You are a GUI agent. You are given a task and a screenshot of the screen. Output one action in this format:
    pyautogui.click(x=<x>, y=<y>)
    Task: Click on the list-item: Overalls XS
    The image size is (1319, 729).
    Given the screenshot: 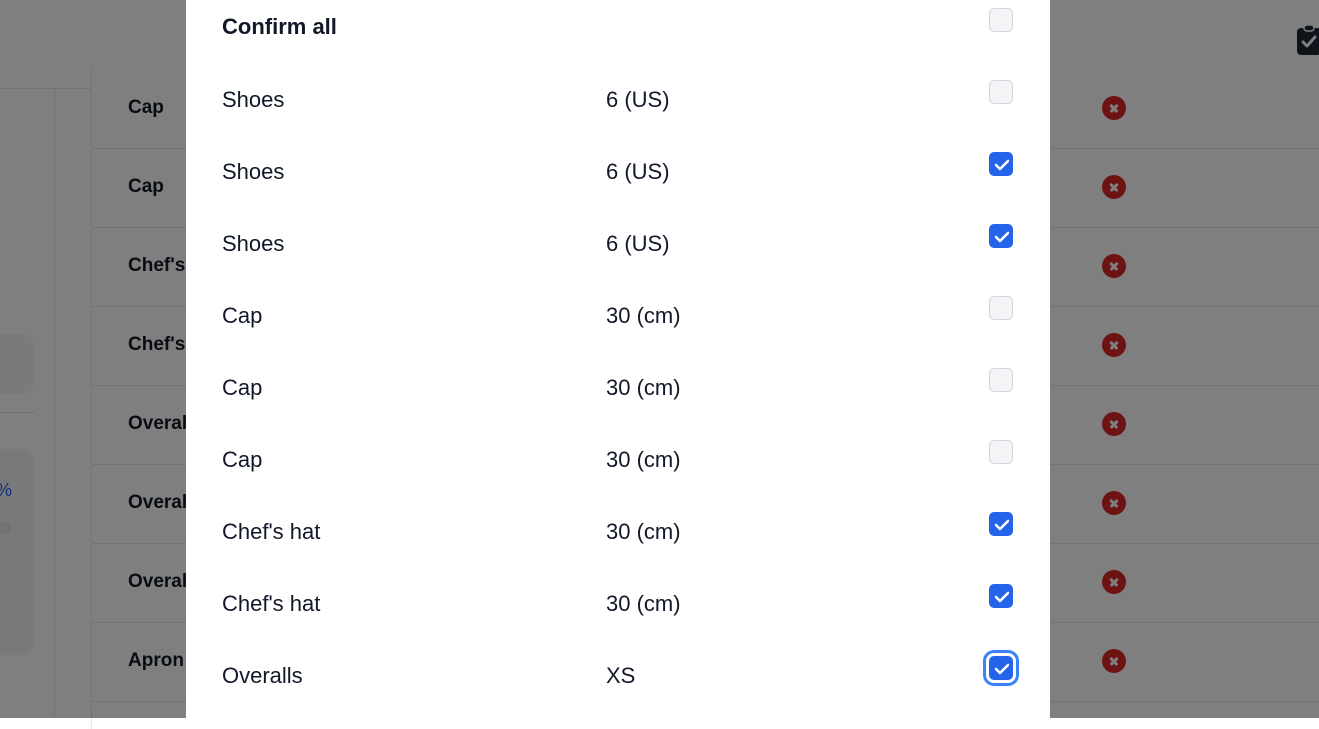 What is the action you would take?
    pyautogui.click(x=618, y=684)
    